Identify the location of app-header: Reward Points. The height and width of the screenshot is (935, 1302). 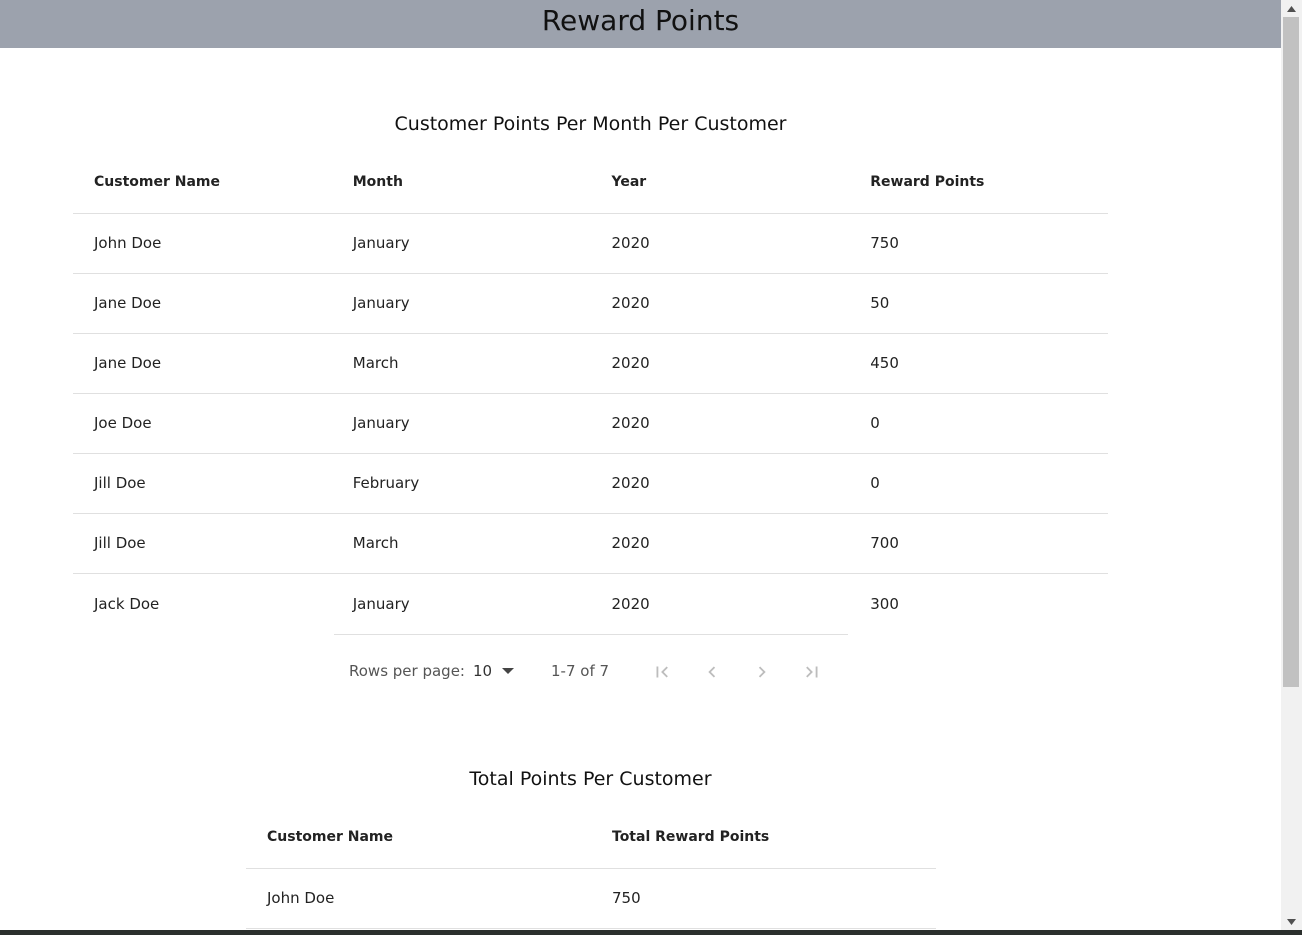
(640, 24).